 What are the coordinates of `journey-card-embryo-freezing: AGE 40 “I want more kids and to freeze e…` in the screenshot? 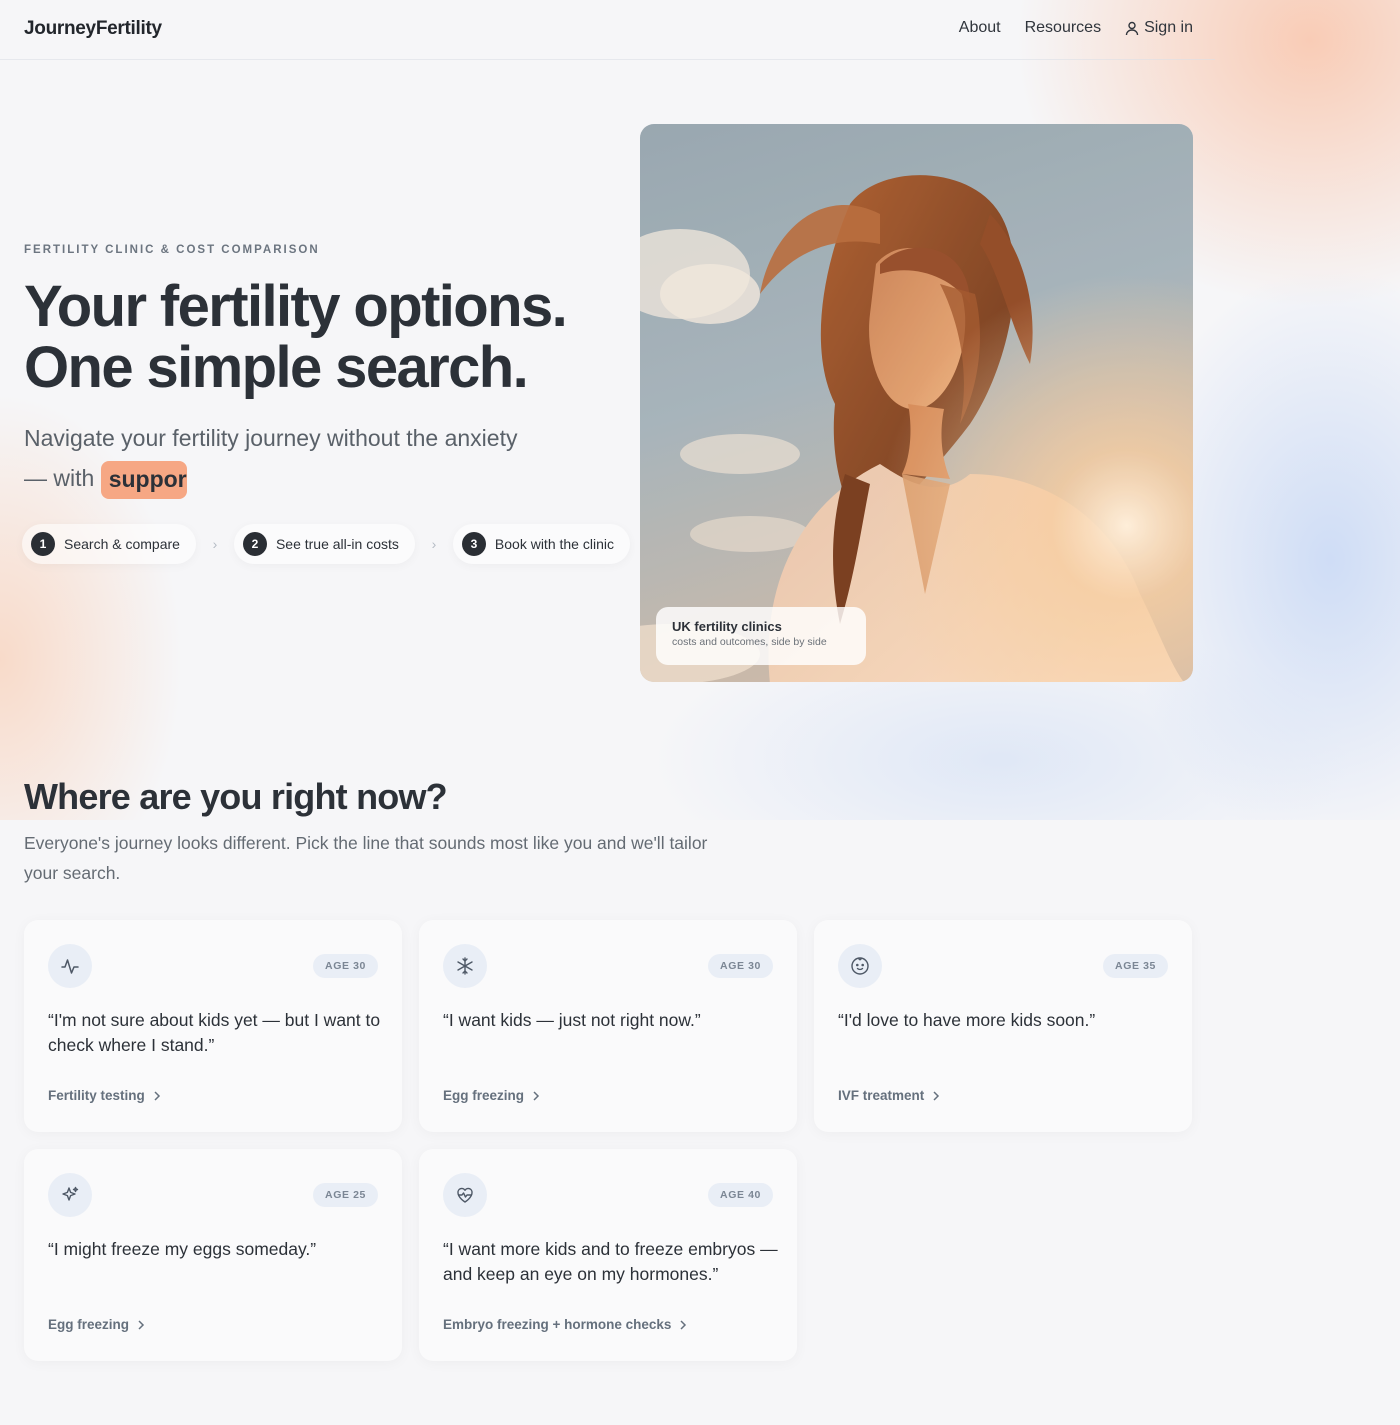 It's located at (608, 1255).